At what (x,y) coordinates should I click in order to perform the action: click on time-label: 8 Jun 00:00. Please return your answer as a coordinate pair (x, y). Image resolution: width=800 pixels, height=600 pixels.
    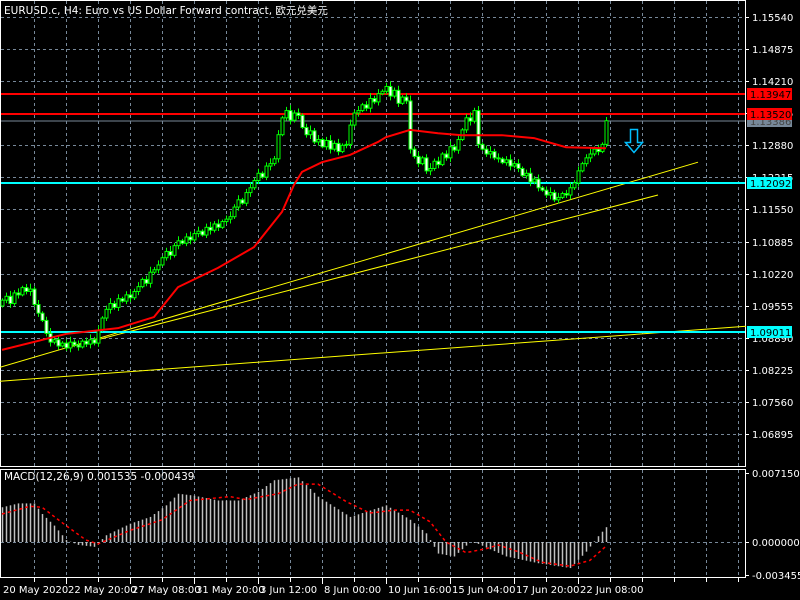
    Looking at the image, I should click on (352, 590).